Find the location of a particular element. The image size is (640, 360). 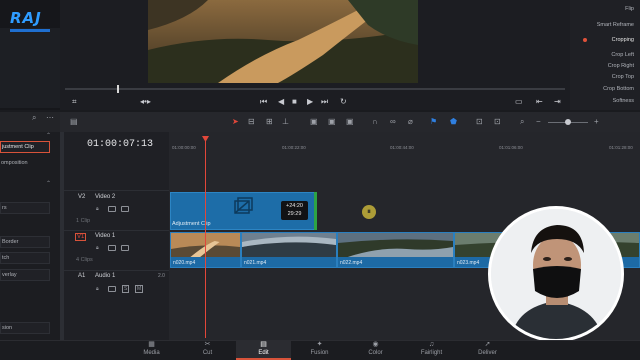

effect-item-1: rs is located at coordinates (25, 208).